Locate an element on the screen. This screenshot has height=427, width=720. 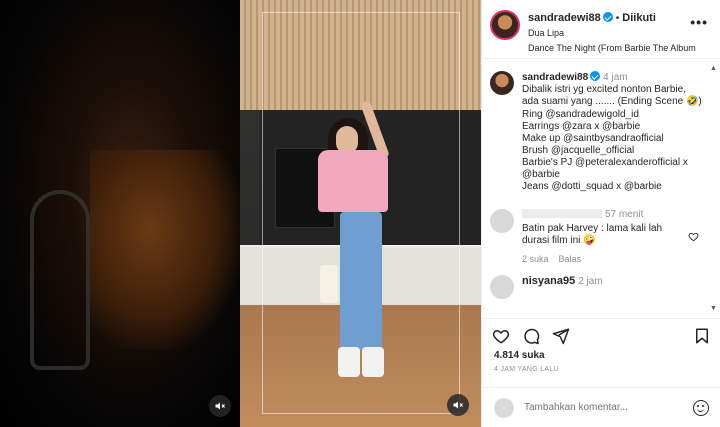
caption-avatar is located at coordinates (502, 83).